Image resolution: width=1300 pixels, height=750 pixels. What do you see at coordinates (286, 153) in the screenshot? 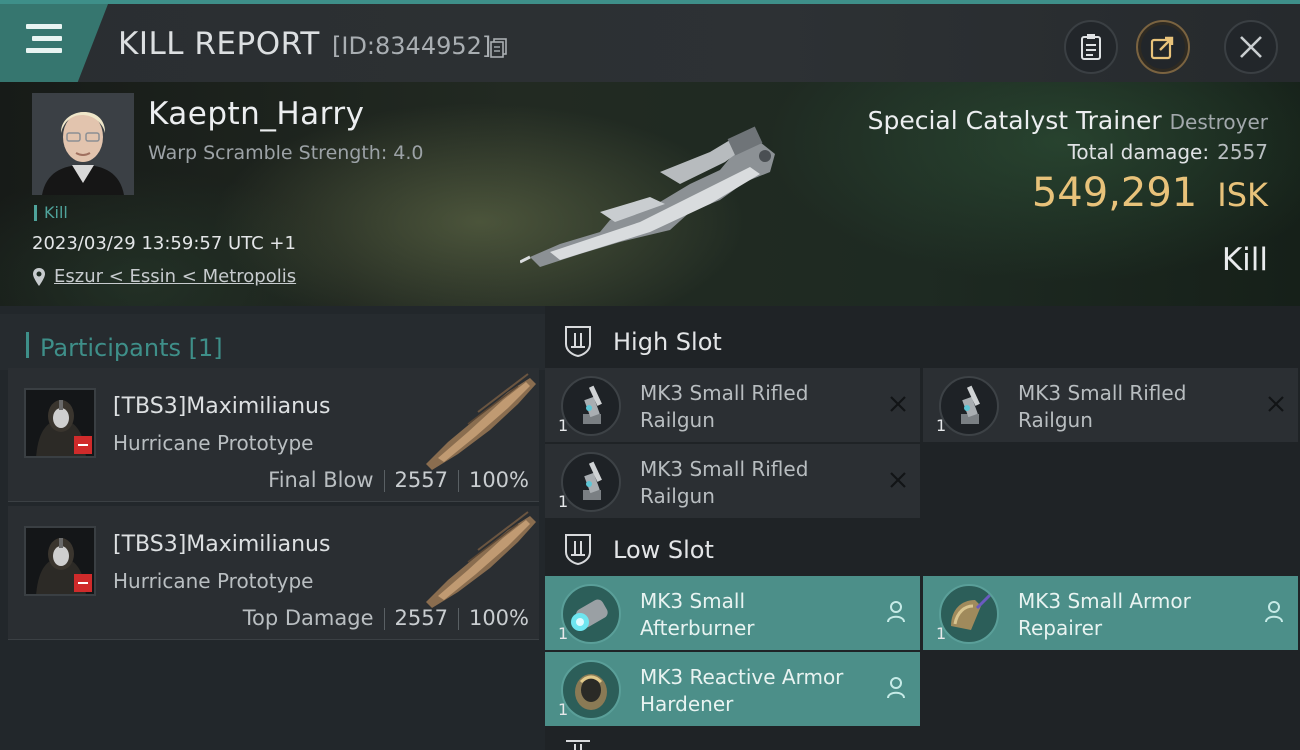
I see `warp-scramble-strength: Warp Scramble Strength: 4.0` at bounding box center [286, 153].